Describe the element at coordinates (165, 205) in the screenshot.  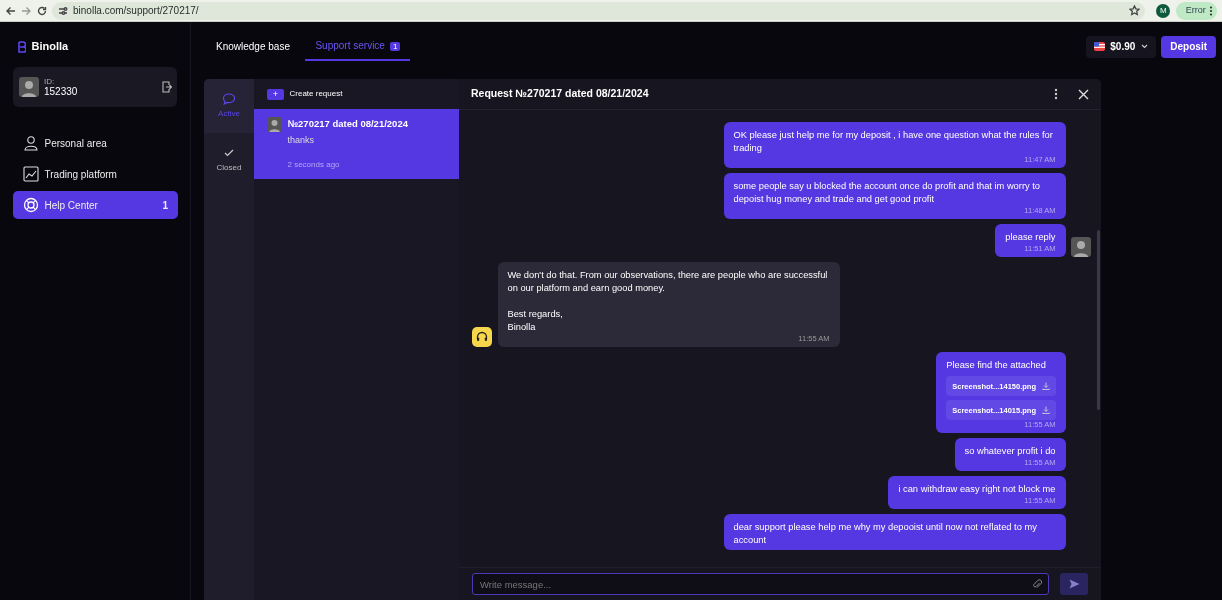
I see `count-label: 1` at that location.